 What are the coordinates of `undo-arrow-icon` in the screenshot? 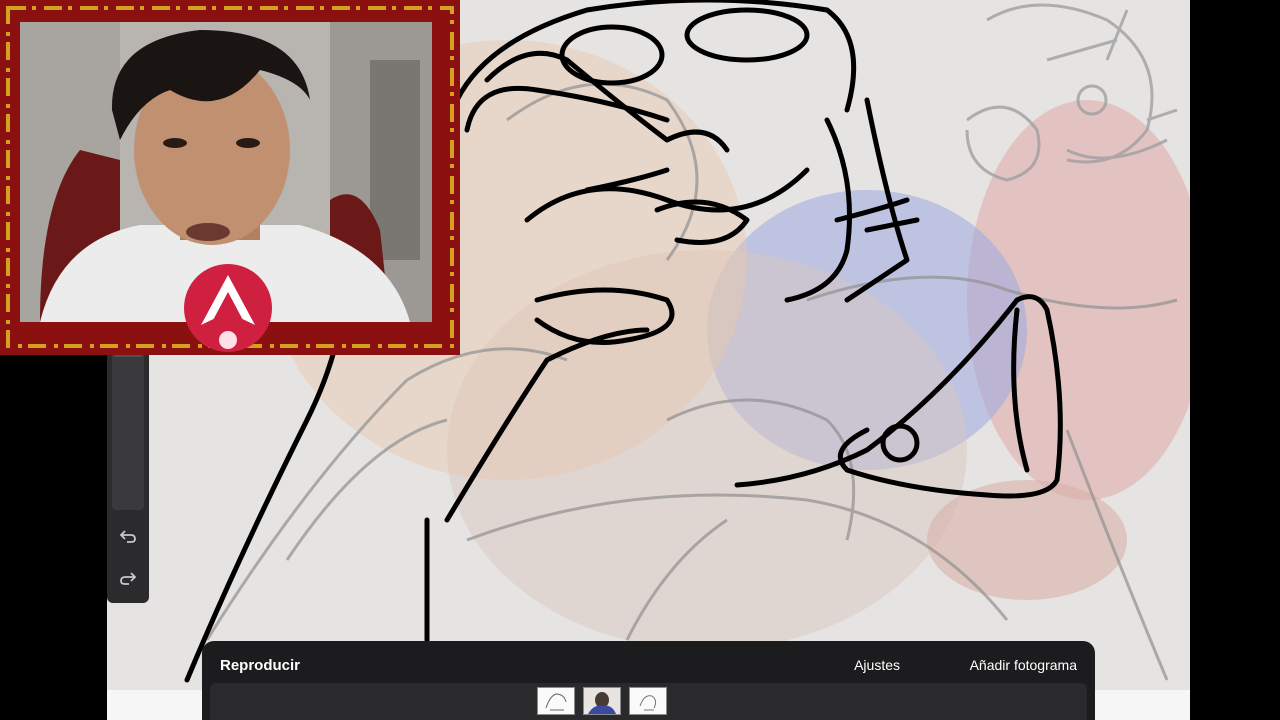 It's located at (127, 536).